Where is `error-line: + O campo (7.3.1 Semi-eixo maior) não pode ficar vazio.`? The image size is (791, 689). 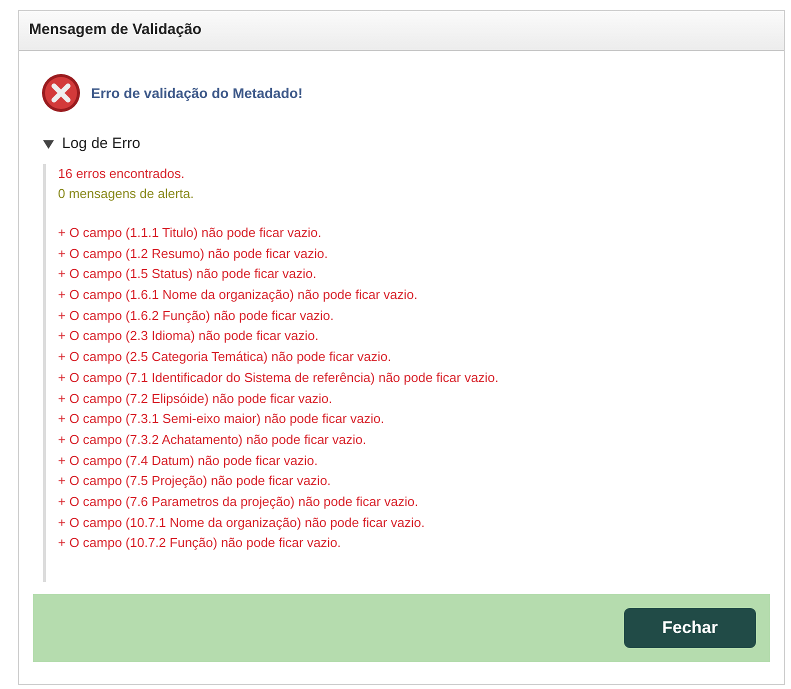 error-line: + O campo (7.3.1 Semi-eixo maior) não pode ficar vazio. is located at coordinates (222, 419).